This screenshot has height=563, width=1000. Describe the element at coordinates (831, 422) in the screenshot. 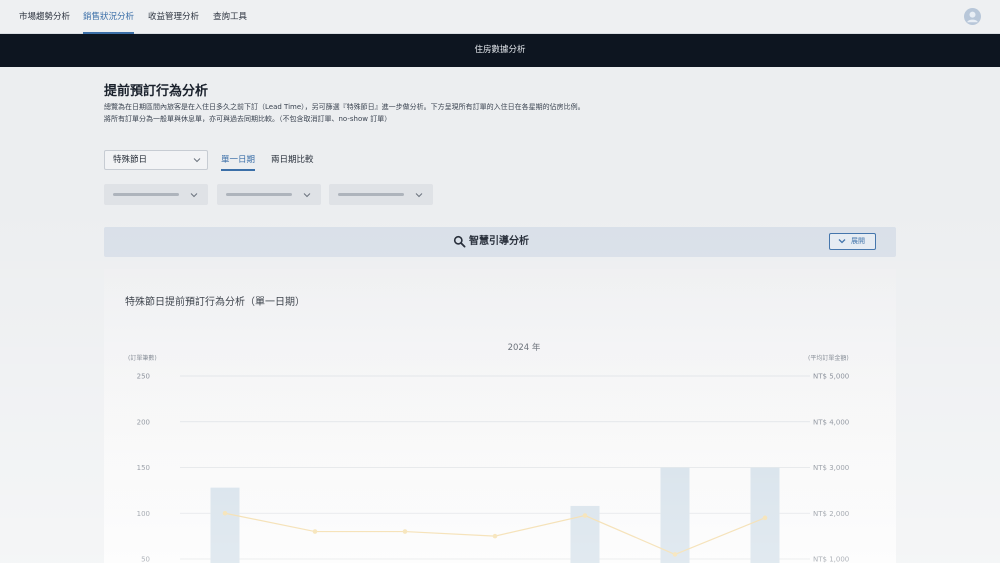

I see `y-right-tick-label: NT$ 4,000` at that location.